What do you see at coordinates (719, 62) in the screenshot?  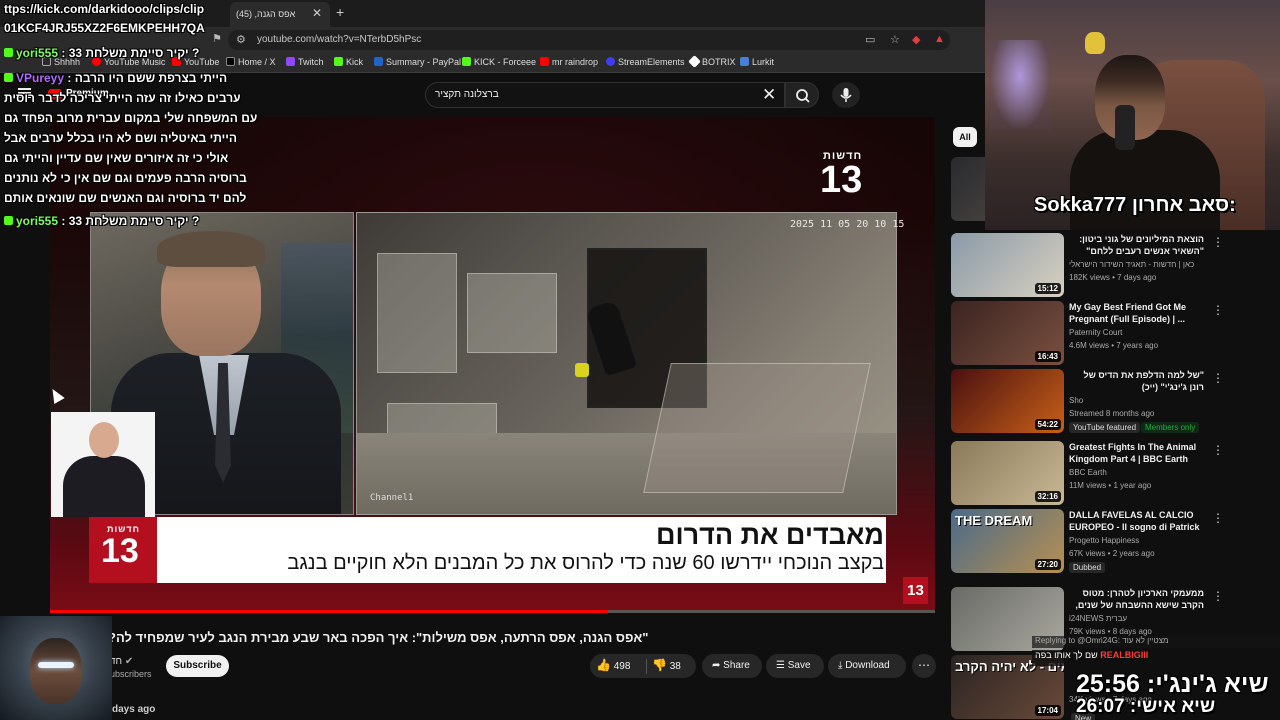 I see `bookmark-label: BOTRIX` at bounding box center [719, 62].